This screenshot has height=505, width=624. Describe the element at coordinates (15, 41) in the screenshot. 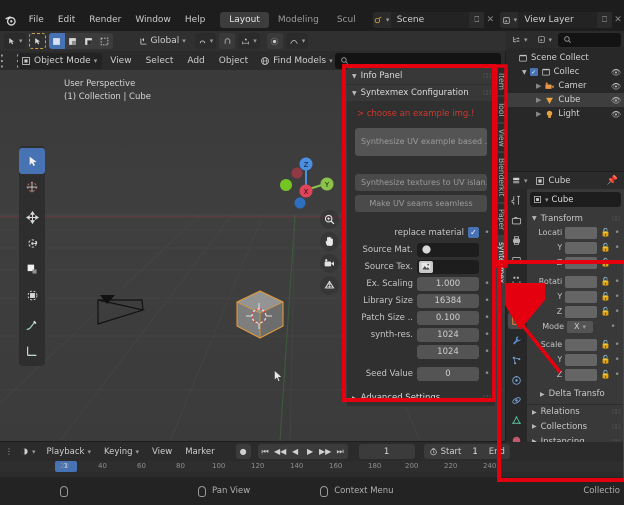

I see `active-tool-icon` at that location.